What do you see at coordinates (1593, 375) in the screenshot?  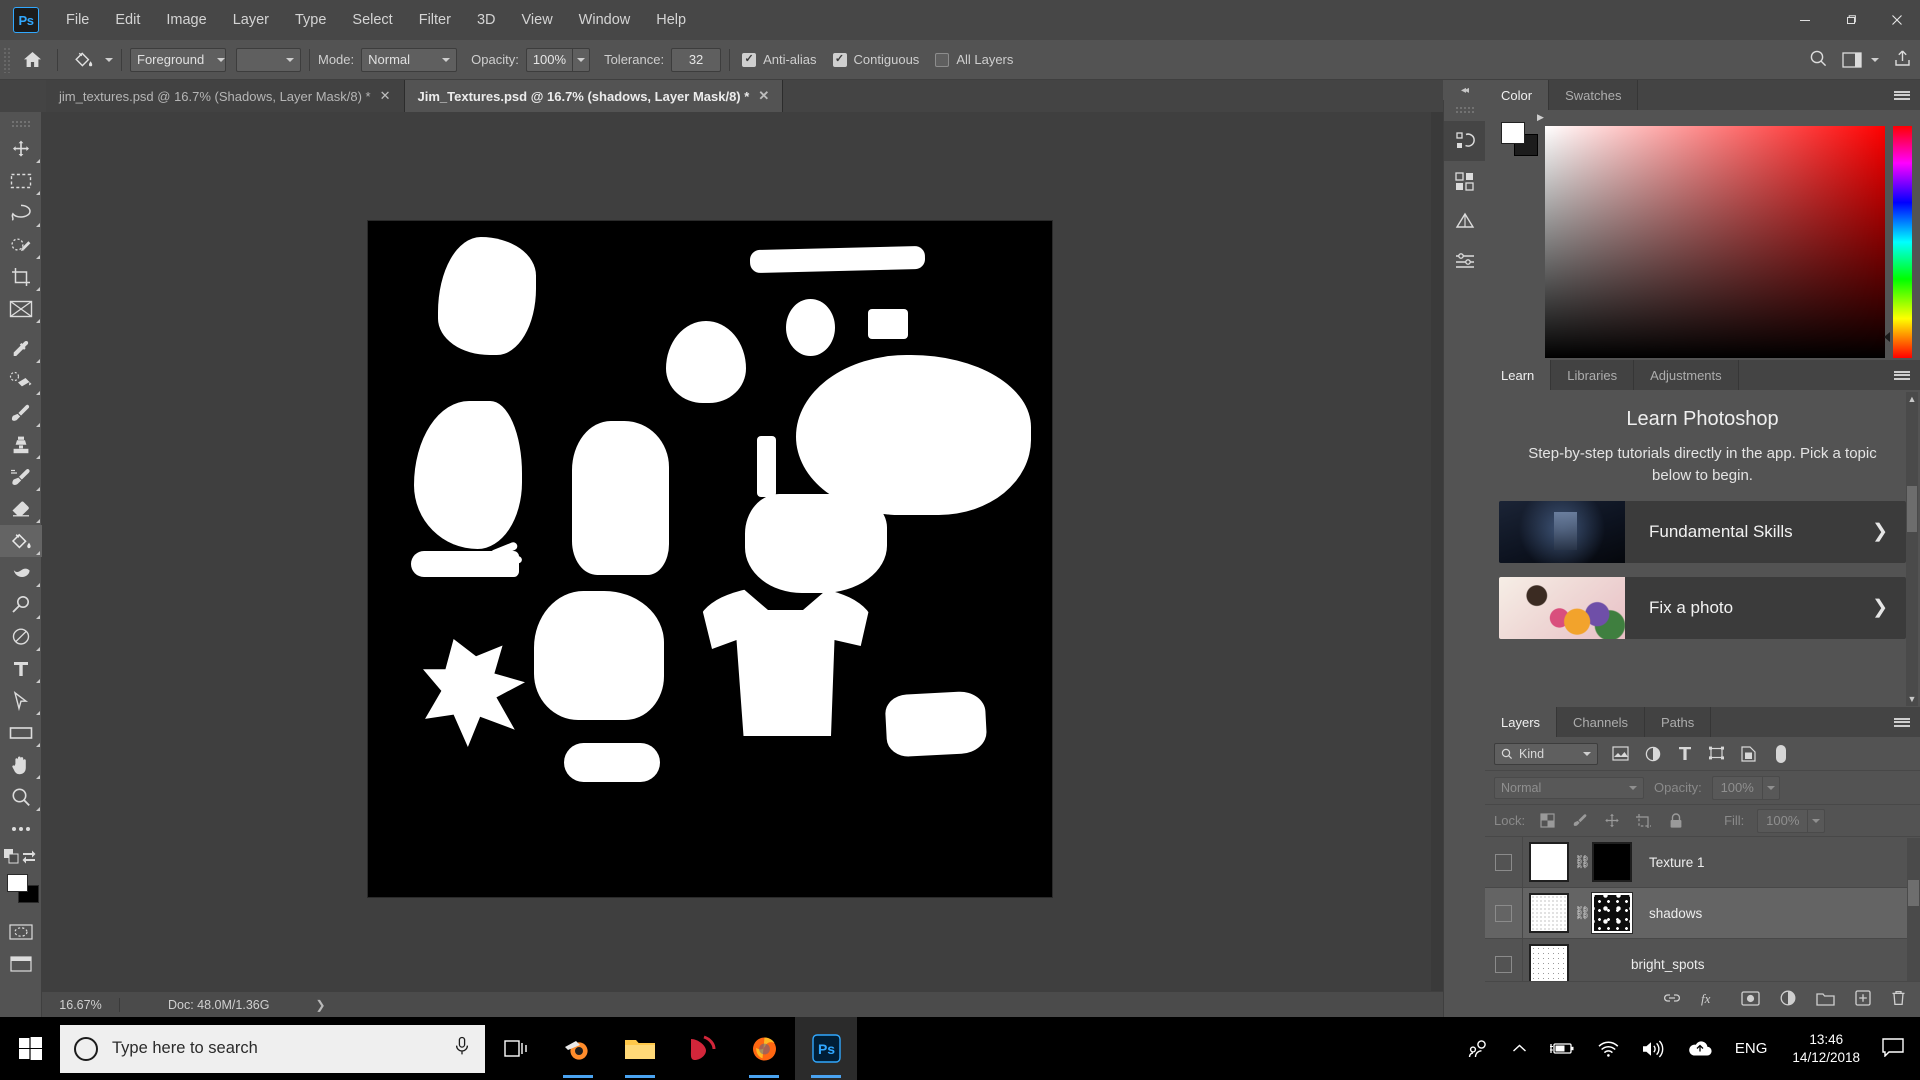 I see `tab-libraries: Libraries` at bounding box center [1593, 375].